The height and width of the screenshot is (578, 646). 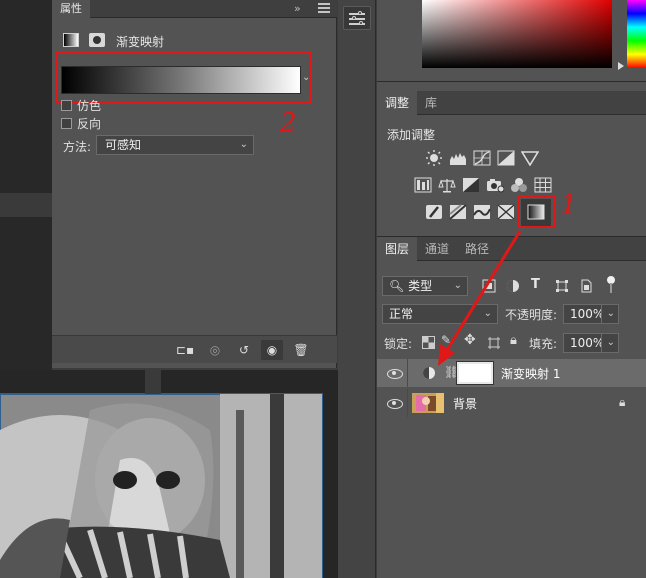 I want to click on method-select: 可感知 ⌄, so click(x=175, y=145).